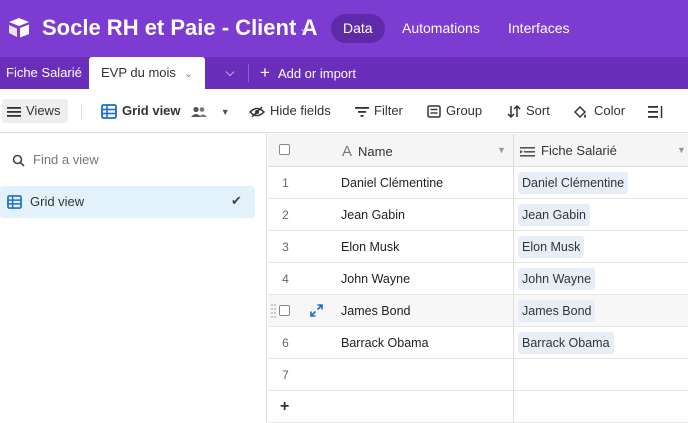  I want to click on row-number: 3, so click(285, 247).